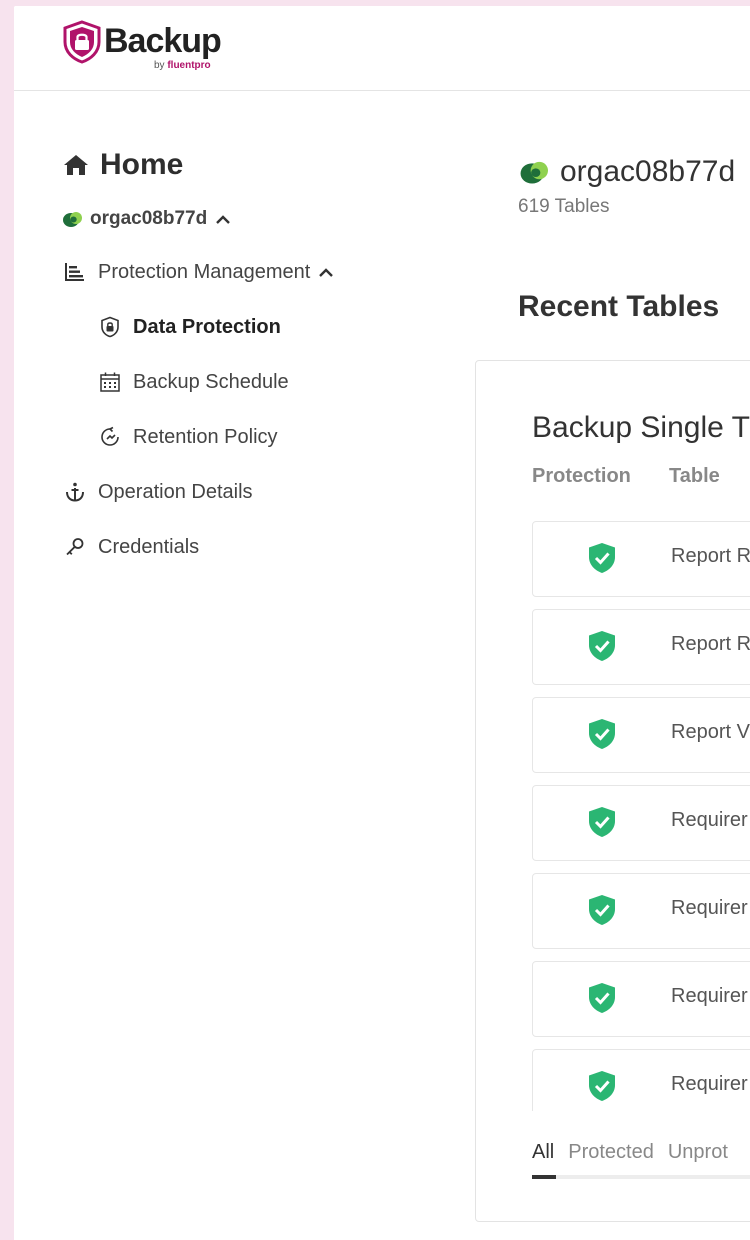 The image size is (750, 1240). I want to click on sidebar-item-label: Protection Management, so click(204, 271).